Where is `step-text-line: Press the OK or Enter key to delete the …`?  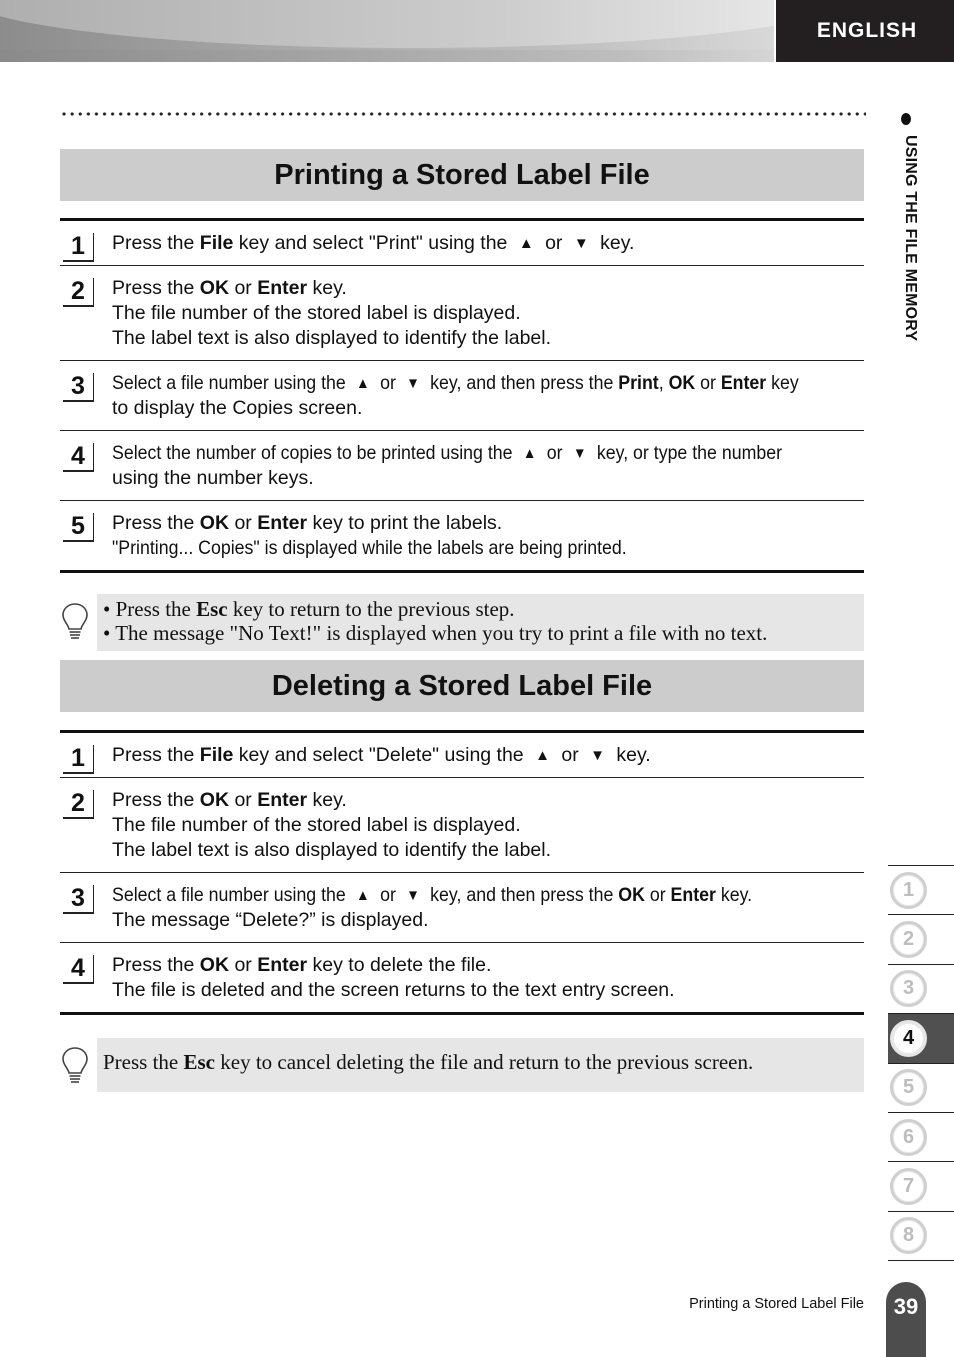 step-text-line: Press the OK or Enter key to delete the … is located at coordinates (486, 965).